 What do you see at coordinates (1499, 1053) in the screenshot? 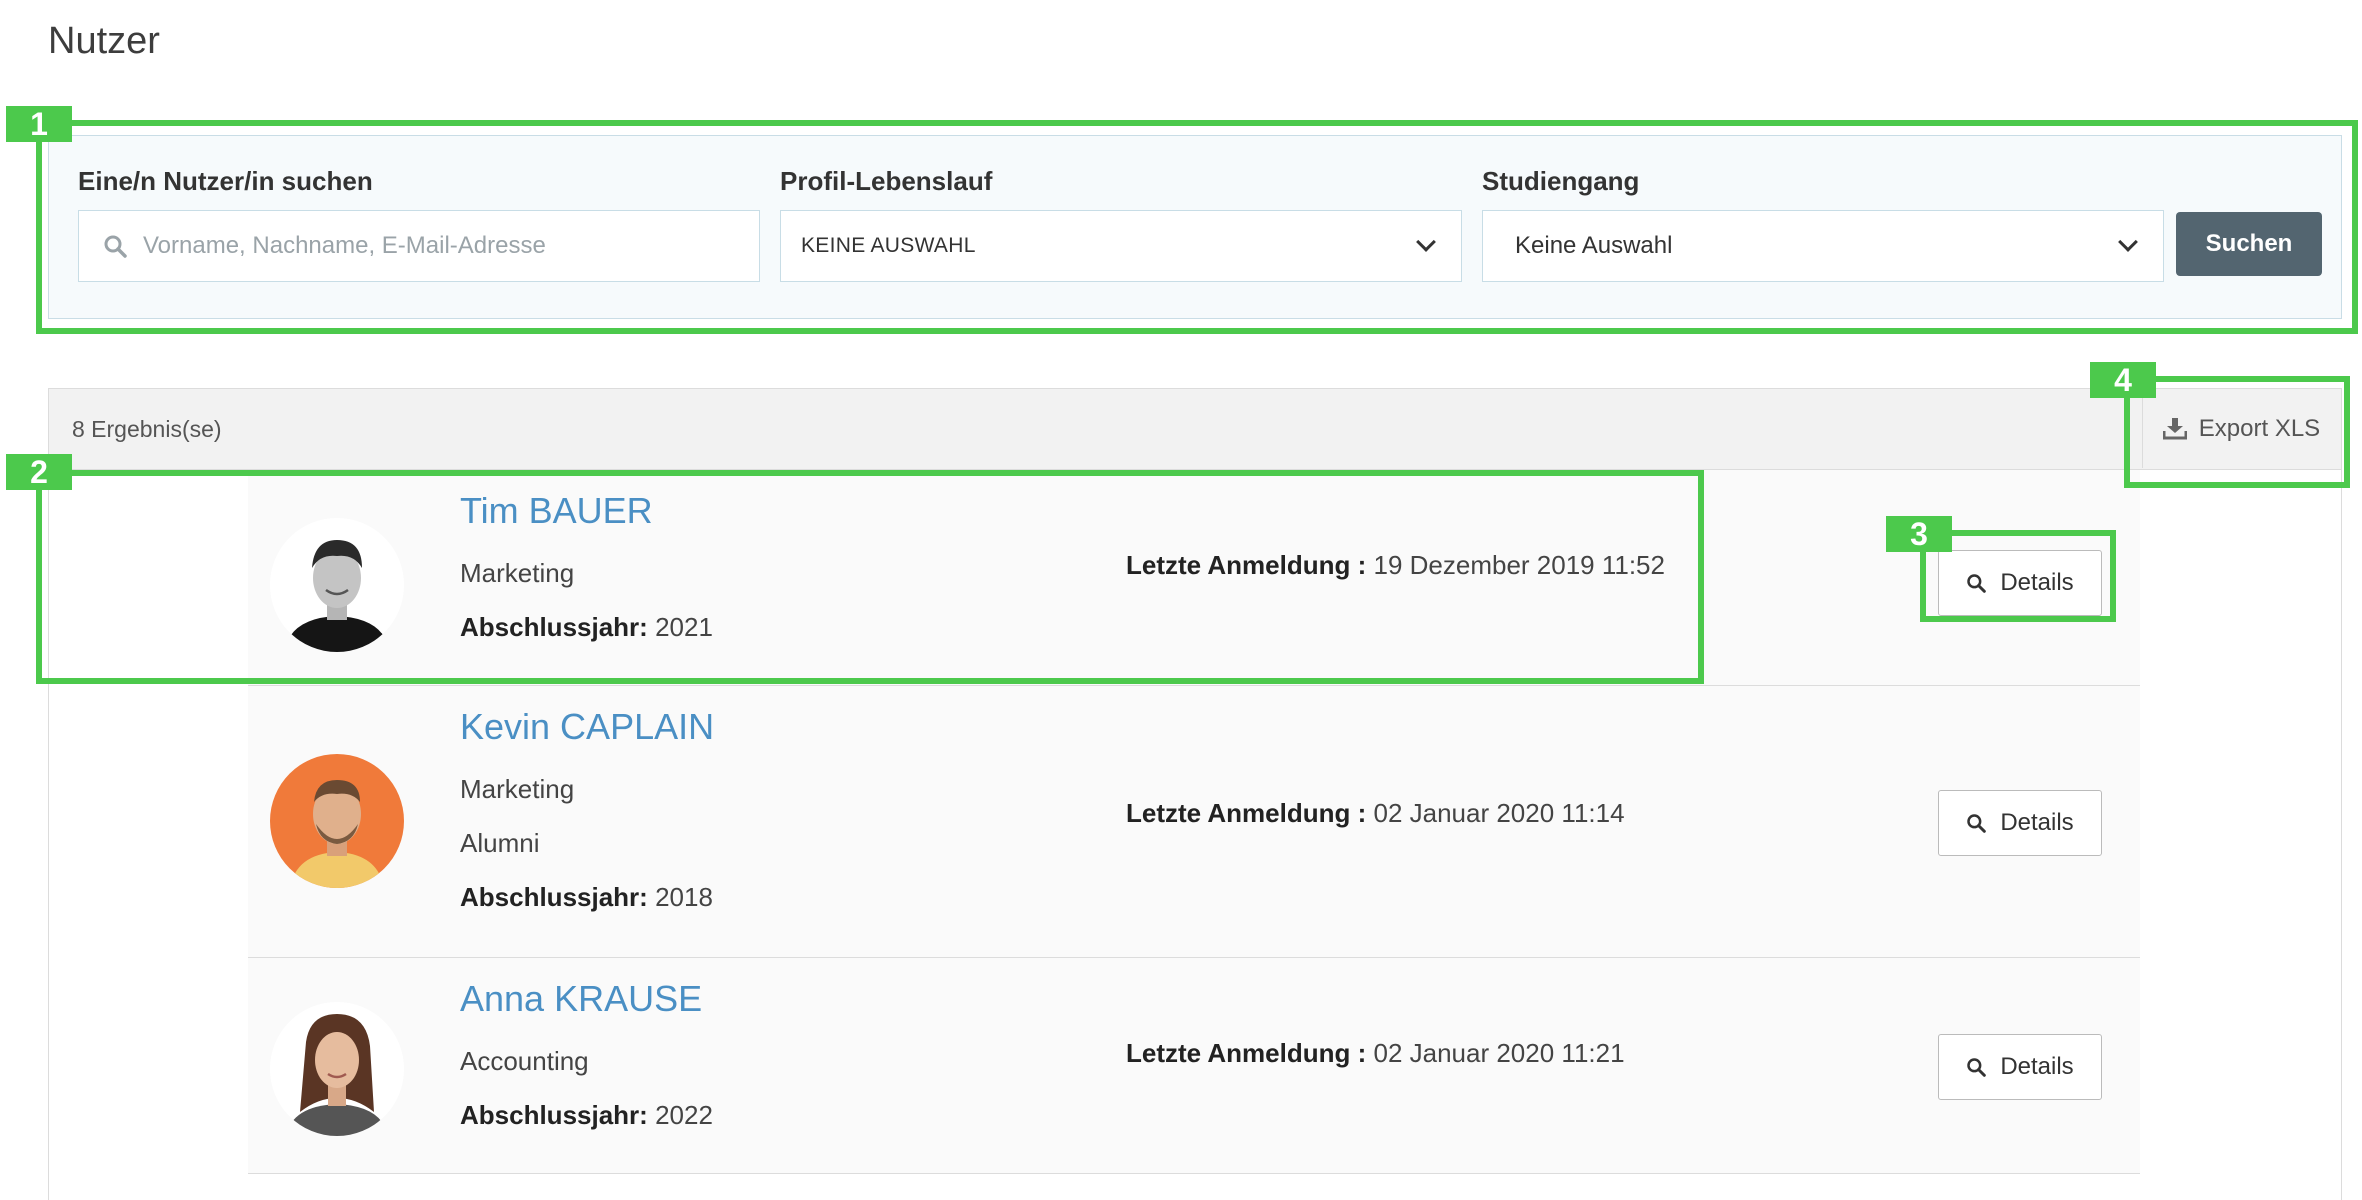
I see `last-login-value: 02 Januar 2020 11:21` at bounding box center [1499, 1053].